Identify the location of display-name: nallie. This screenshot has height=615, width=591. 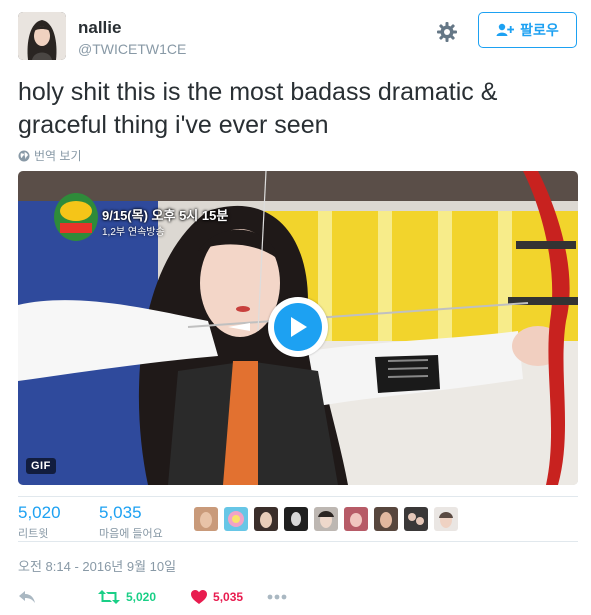
(99, 28).